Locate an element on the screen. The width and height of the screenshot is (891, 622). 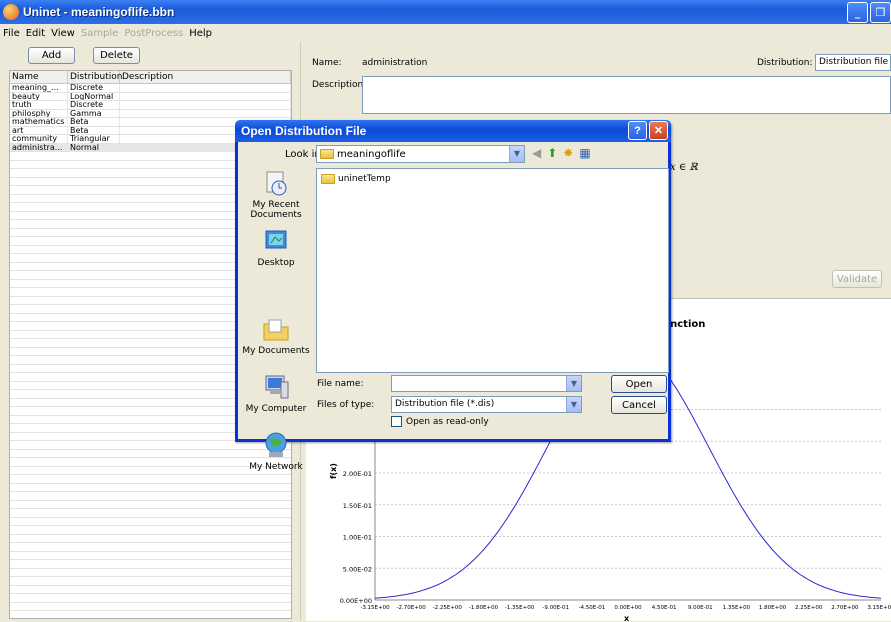
x-tick-label: 0.00E+00 is located at coordinates (628, 608).